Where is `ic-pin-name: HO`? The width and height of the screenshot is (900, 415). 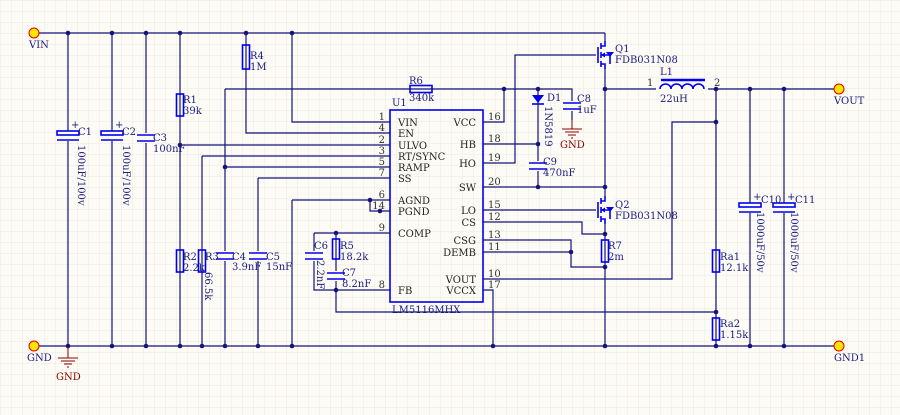 ic-pin-name: HO is located at coordinates (467, 164).